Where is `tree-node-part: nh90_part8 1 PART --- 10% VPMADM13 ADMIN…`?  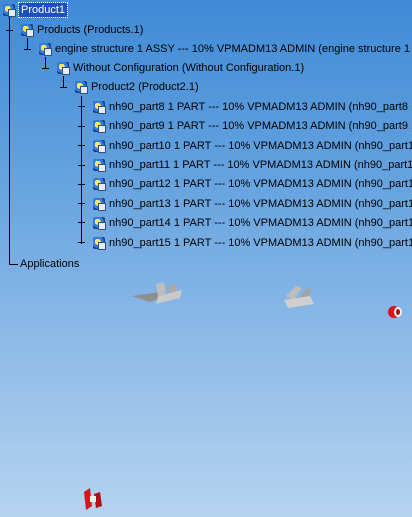
tree-node-part: nh90_part8 1 PART --- 10% VPMADM13 ADMIN… is located at coordinates (252, 107).